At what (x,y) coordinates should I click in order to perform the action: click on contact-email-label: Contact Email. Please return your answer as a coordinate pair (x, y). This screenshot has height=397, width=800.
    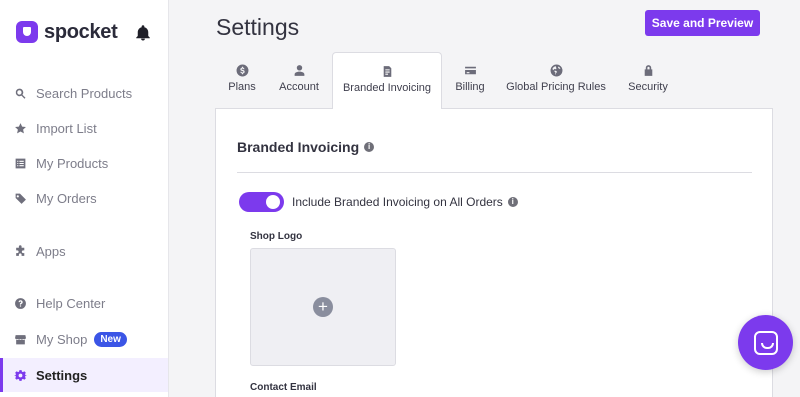
    Looking at the image, I should click on (283, 387).